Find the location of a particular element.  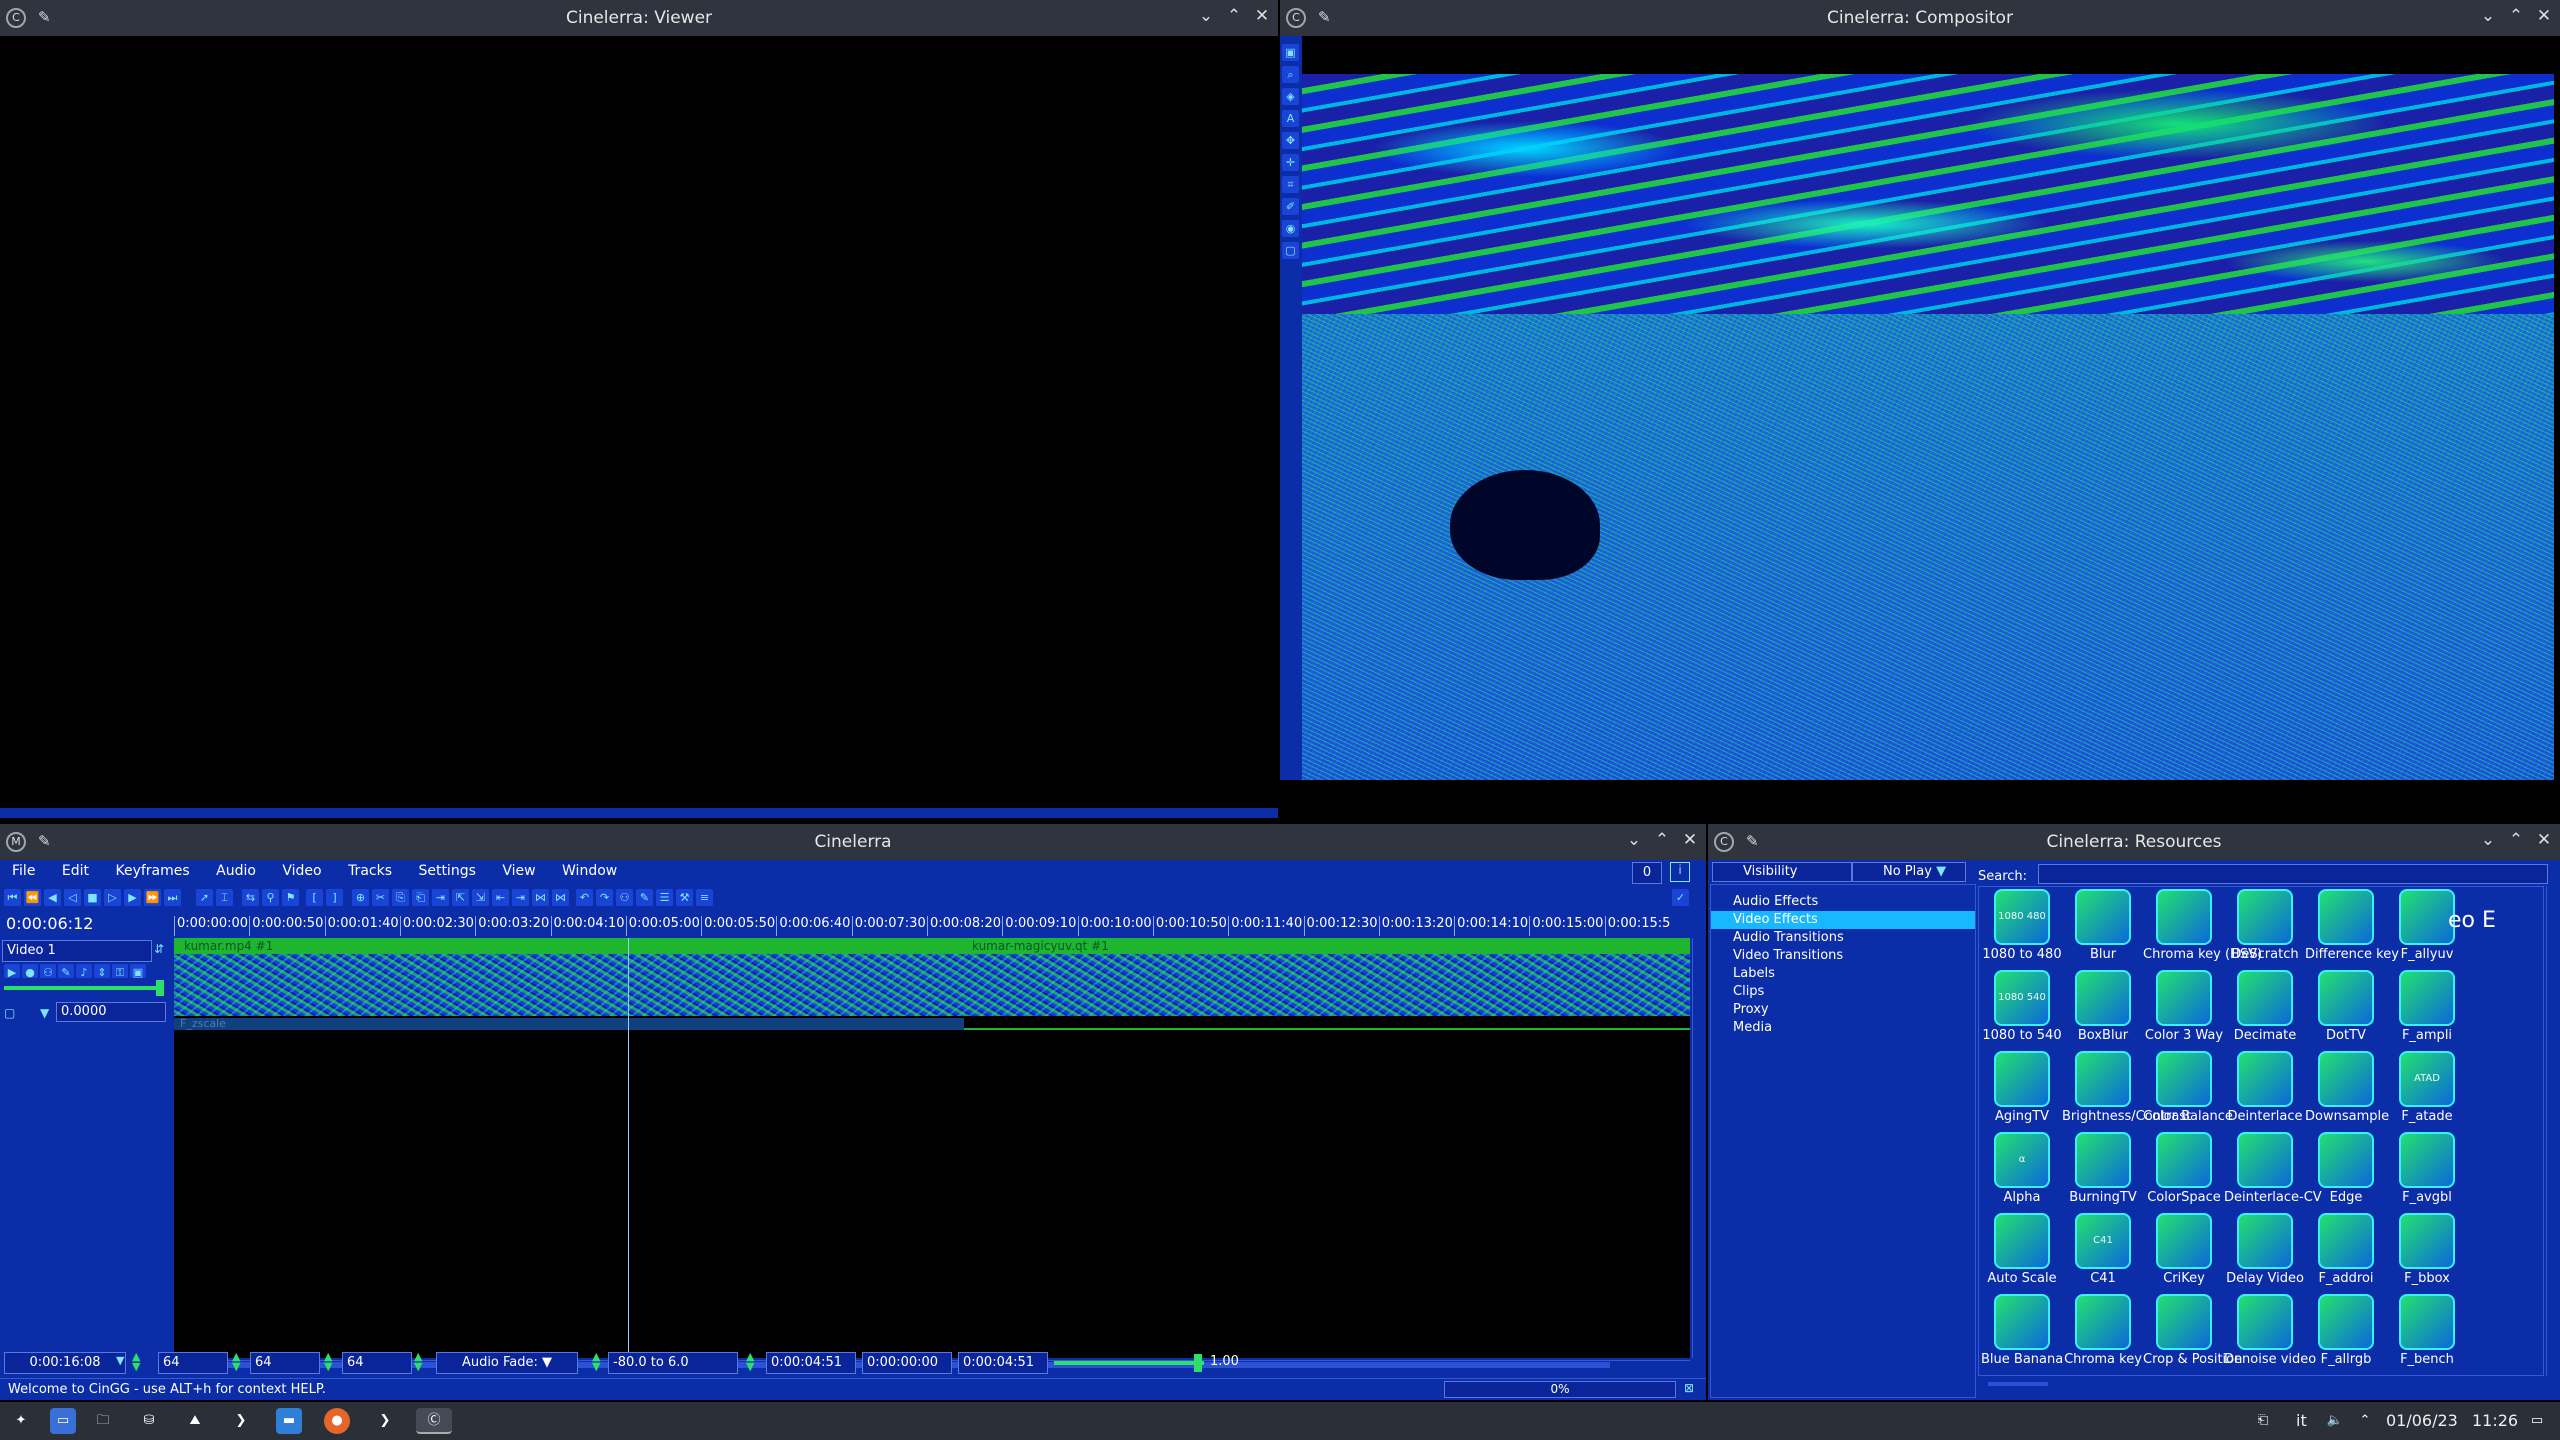

effect-item: C41 C41 is located at coordinates (2103, 1254).